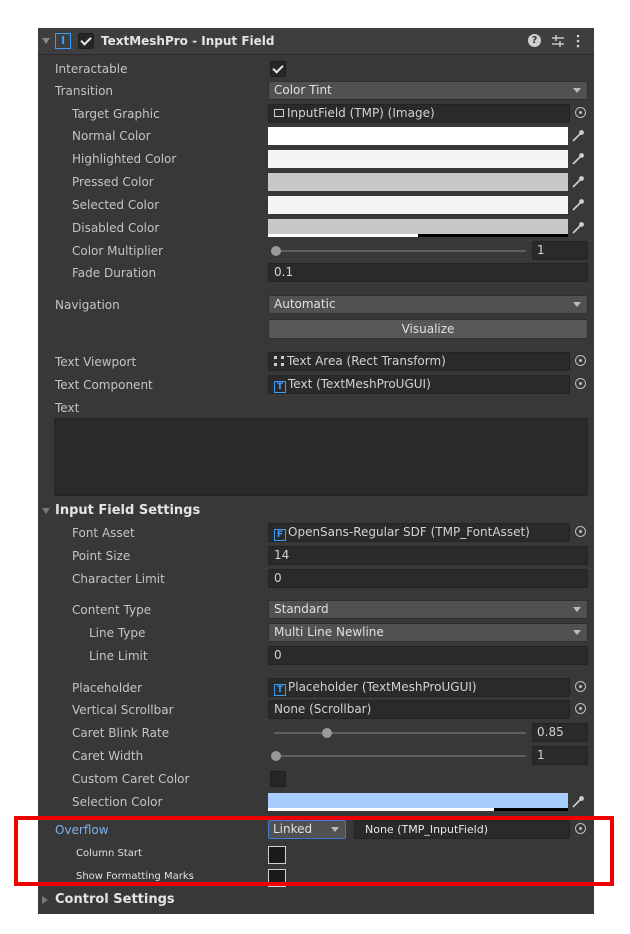 The height and width of the screenshot is (934, 630). I want to click on custom-caret-color-label: Custom Caret Color, so click(131, 779).